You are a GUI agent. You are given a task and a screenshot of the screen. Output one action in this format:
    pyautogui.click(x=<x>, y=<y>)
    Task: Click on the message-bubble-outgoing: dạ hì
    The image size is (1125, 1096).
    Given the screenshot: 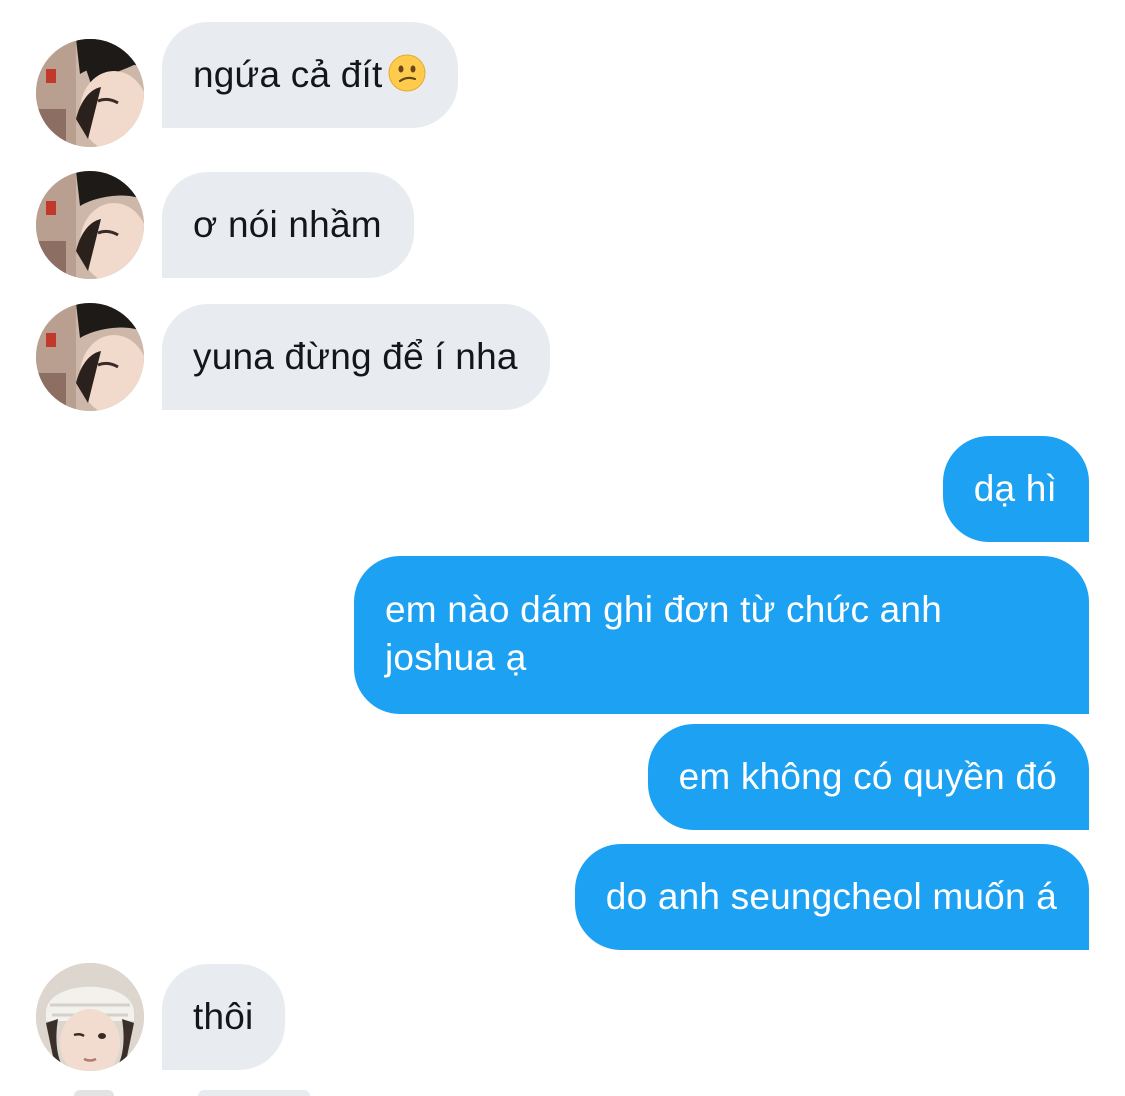 What is the action you would take?
    pyautogui.click(x=1015, y=489)
    